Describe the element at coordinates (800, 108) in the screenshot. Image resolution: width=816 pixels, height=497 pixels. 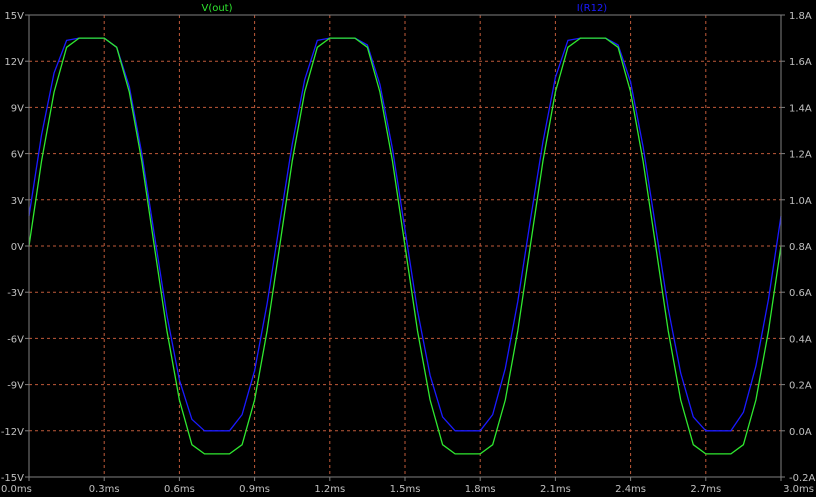
I see `y-right-tick-label: 1.4A` at that location.